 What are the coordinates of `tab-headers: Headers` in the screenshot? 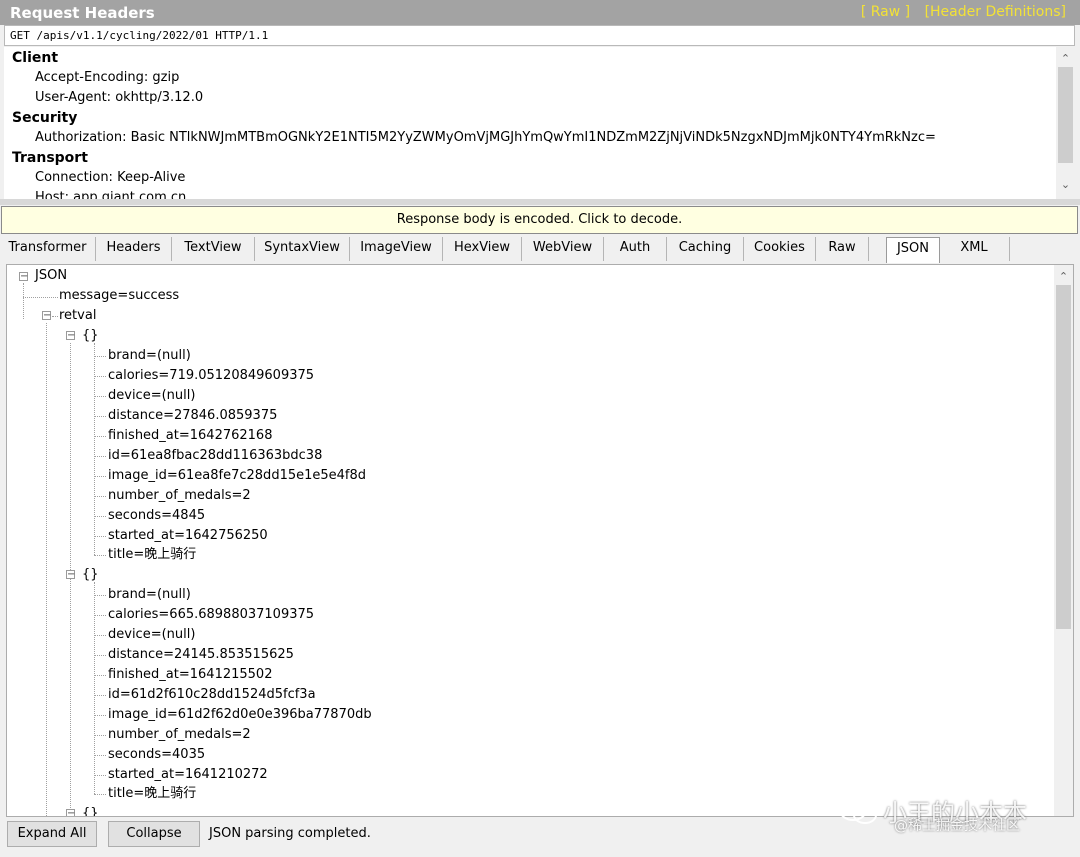 It's located at (134, 249).